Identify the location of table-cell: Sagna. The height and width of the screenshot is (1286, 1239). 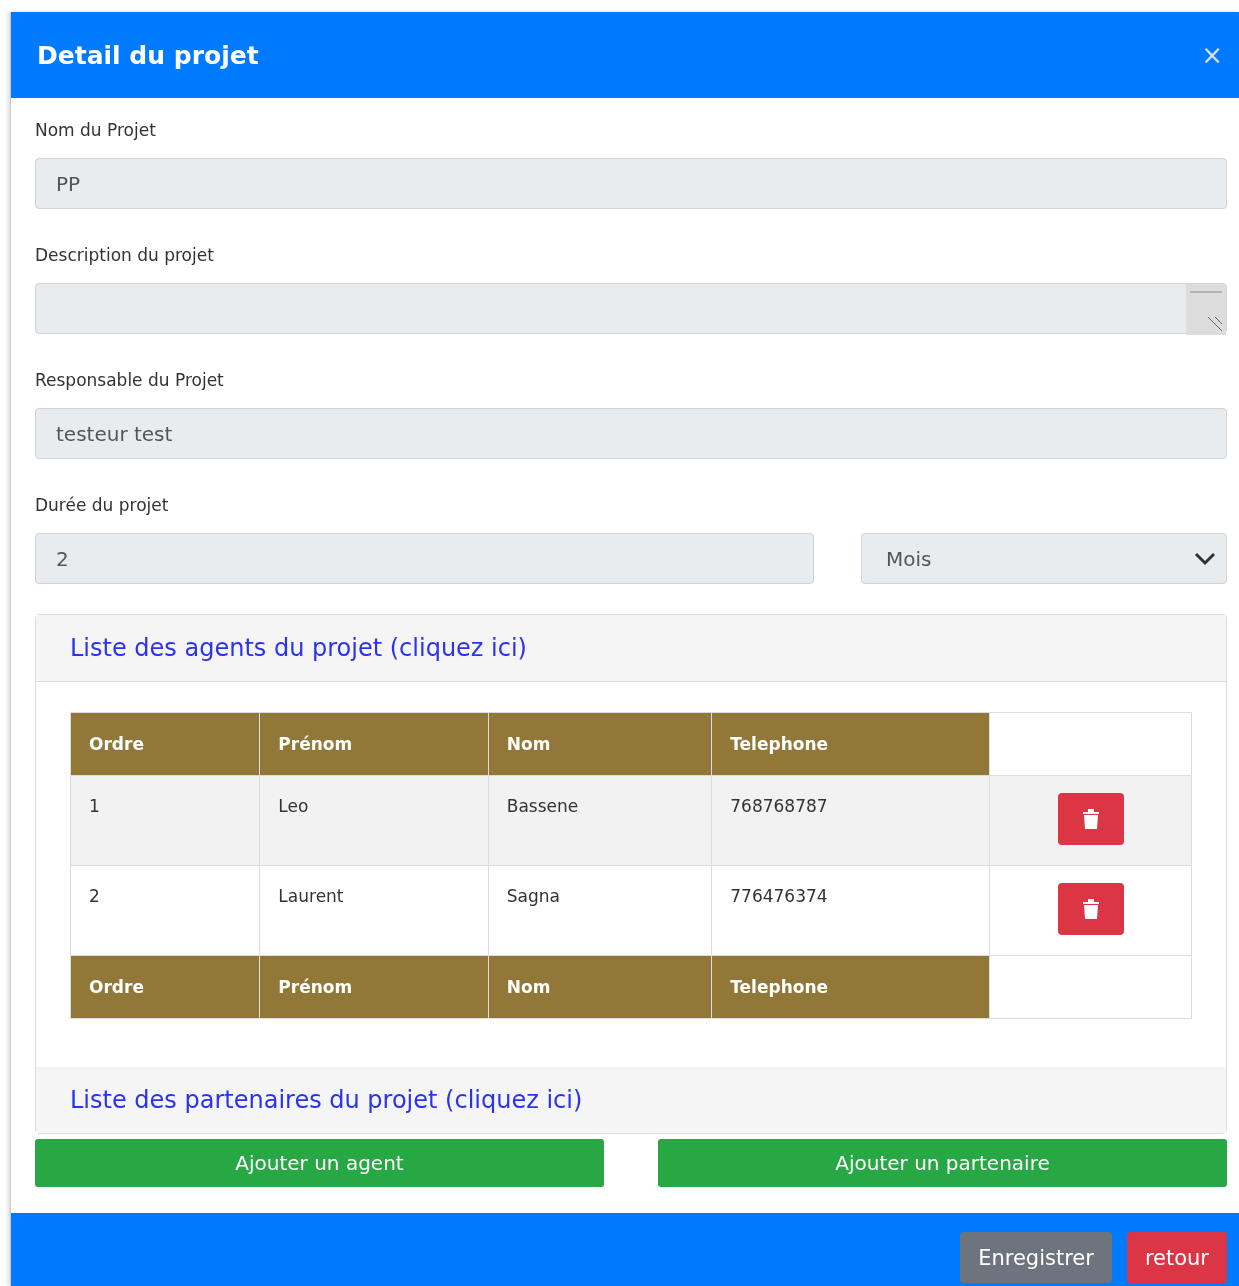
(600, 910).